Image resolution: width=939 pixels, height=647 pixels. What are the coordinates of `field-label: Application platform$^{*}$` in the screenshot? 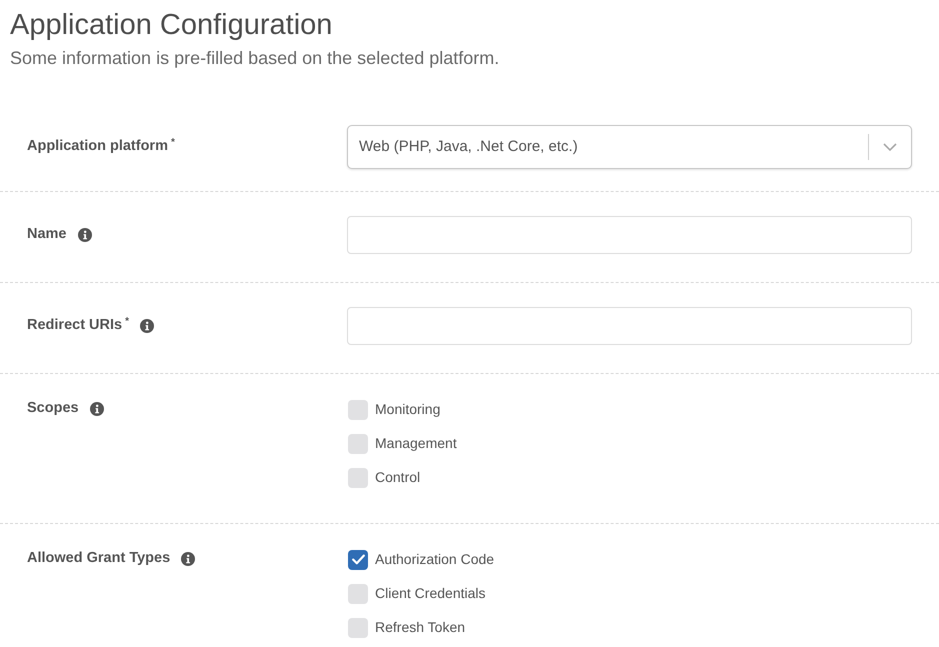 It's located at (101, 146).